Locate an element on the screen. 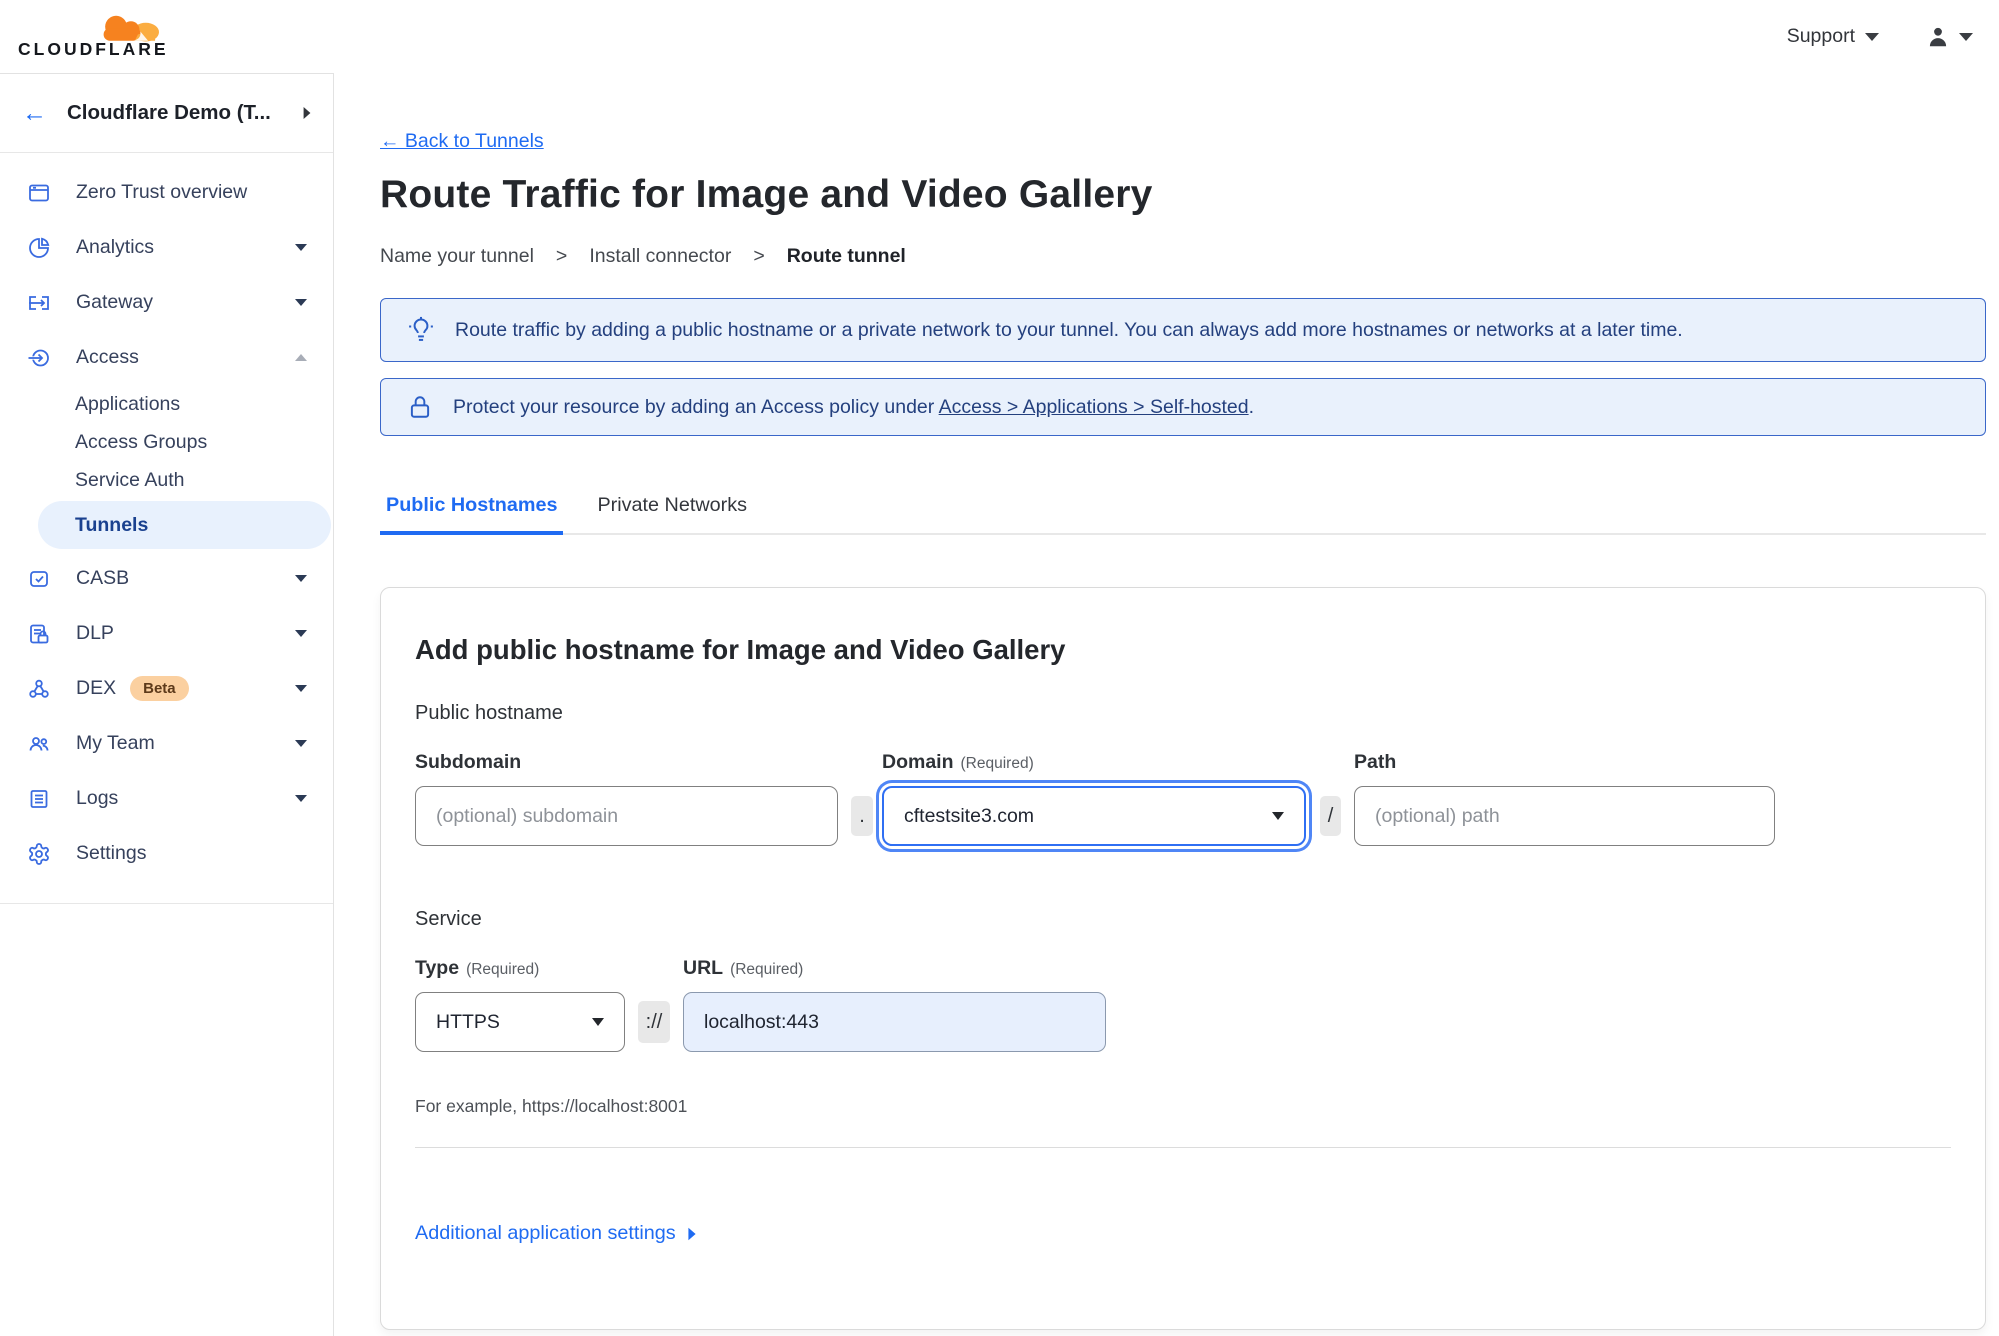 The height and width of the screenshot is (1336, 1999). breadcrumb-step-name-your-tunnel: Name your tunnel is located at coordinates (457, 256).